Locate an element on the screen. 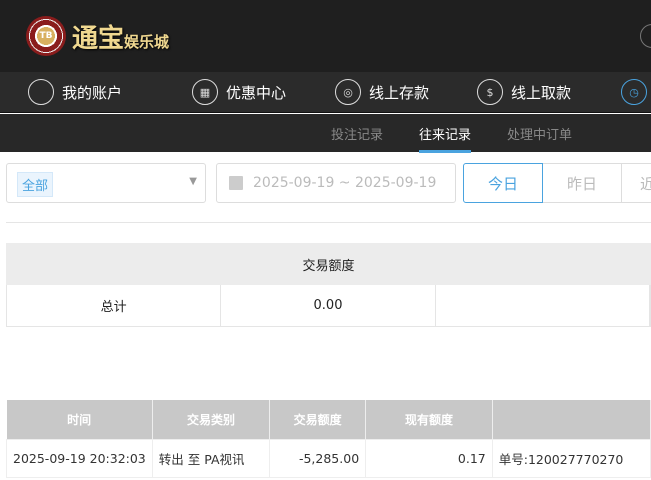 Image resolution: width=651 pixels, height=480 pixels. deposit-icon: ◎ is located at coordinates (348, 92).